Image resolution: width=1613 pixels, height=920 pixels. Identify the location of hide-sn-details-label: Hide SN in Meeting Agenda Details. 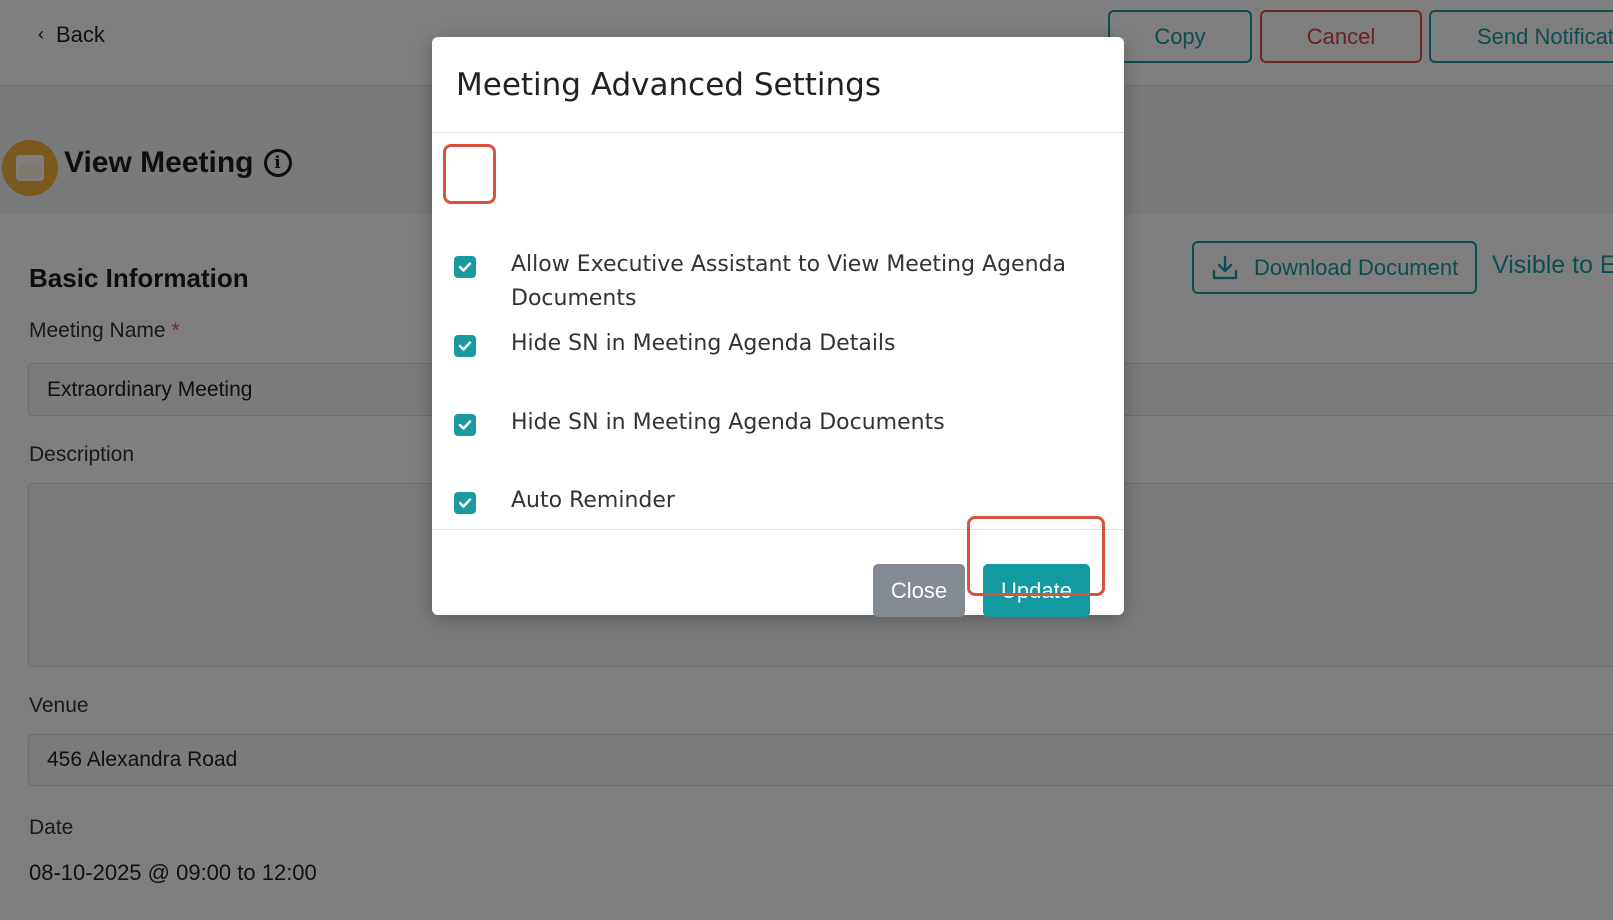
(703, 343).